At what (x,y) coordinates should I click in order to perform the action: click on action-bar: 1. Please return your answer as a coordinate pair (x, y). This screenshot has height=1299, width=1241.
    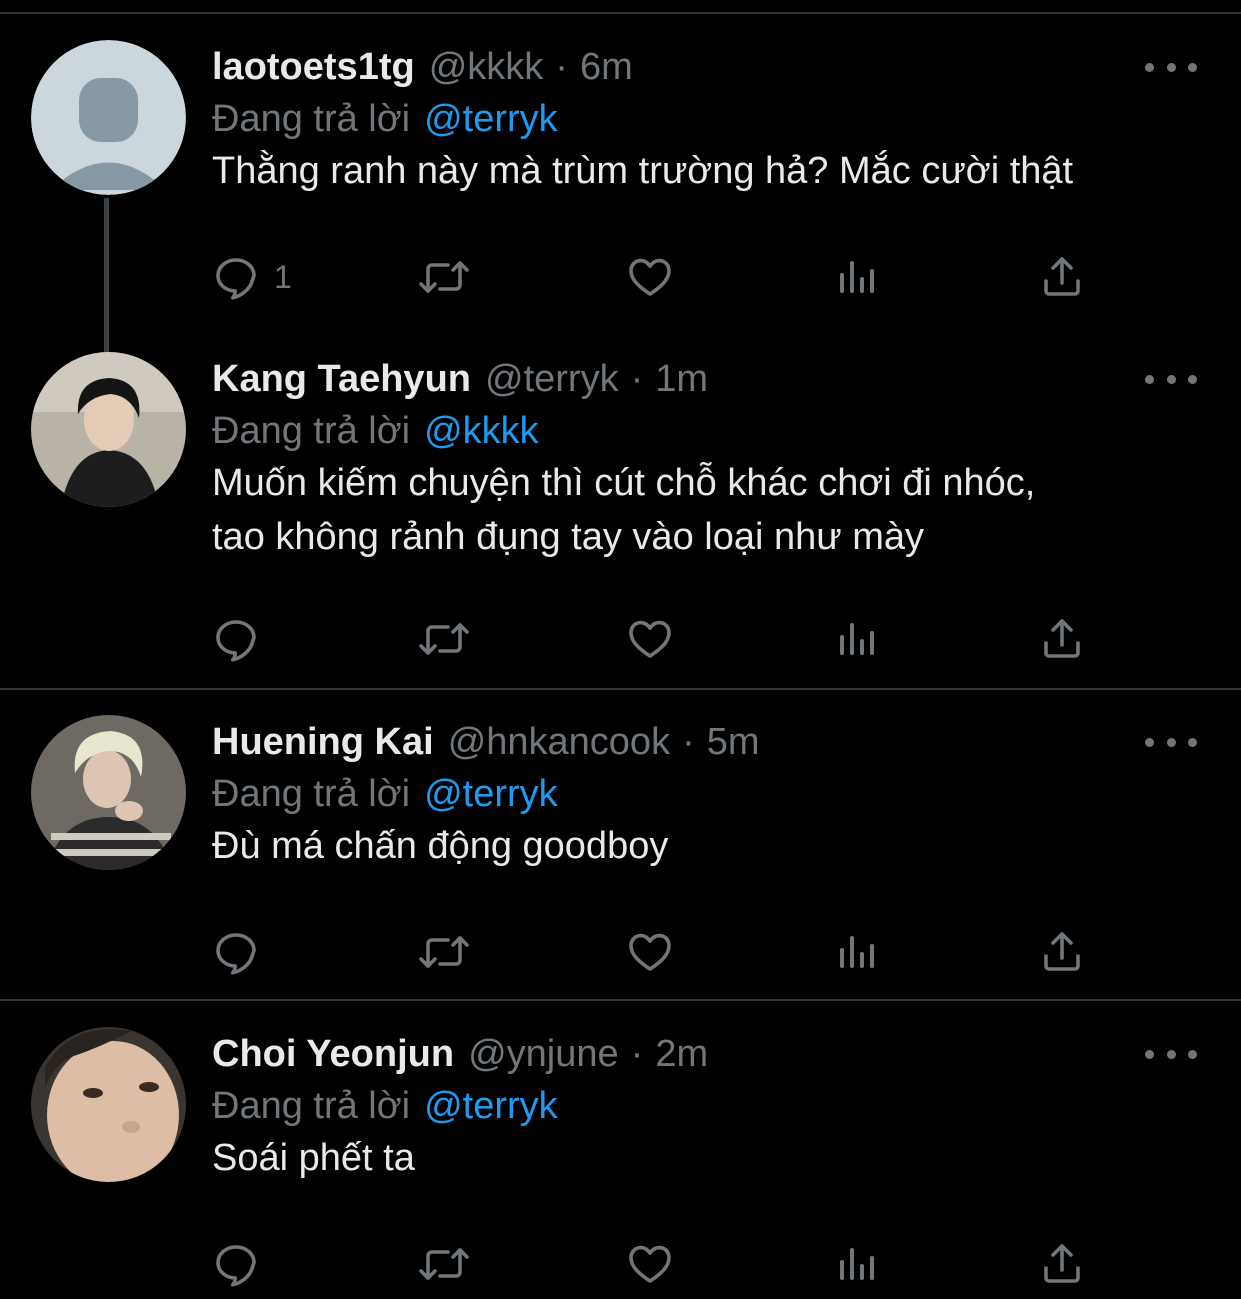
    Looking at the image, I should click on (652, 277).